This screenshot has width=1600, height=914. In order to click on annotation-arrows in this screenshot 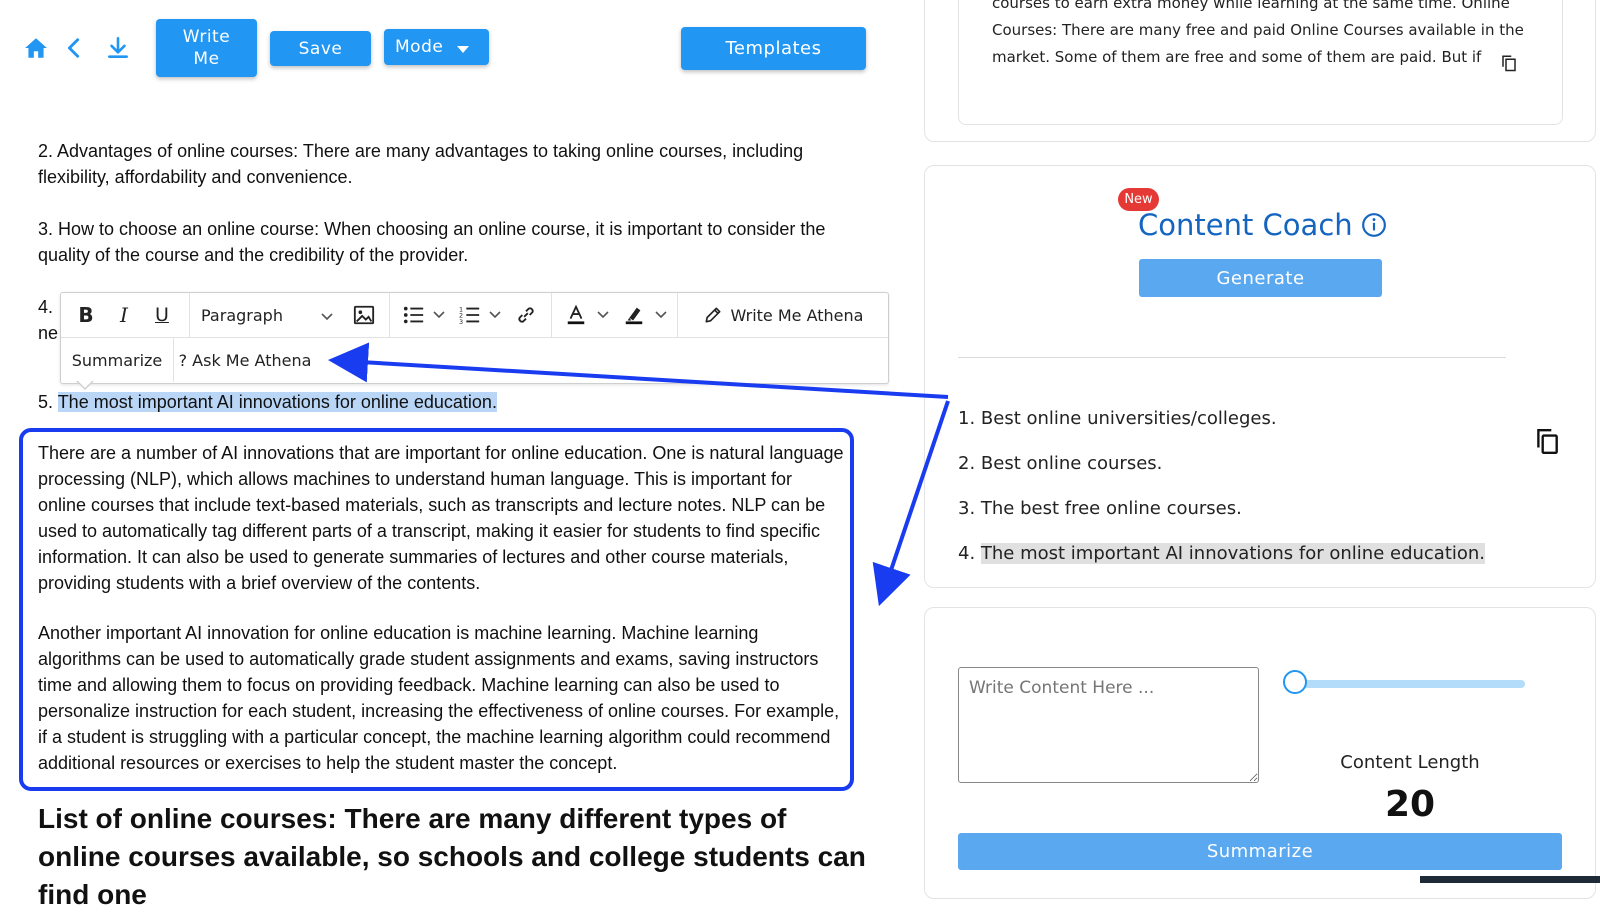, I will do `click(639, 474)`.